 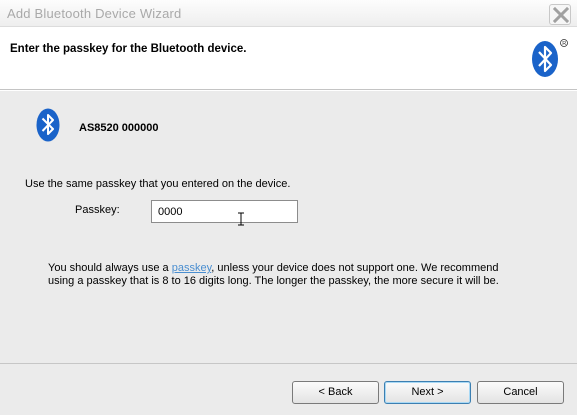 I want to click on bluetooth-logo-icon: R, so click(x=550, y=58).